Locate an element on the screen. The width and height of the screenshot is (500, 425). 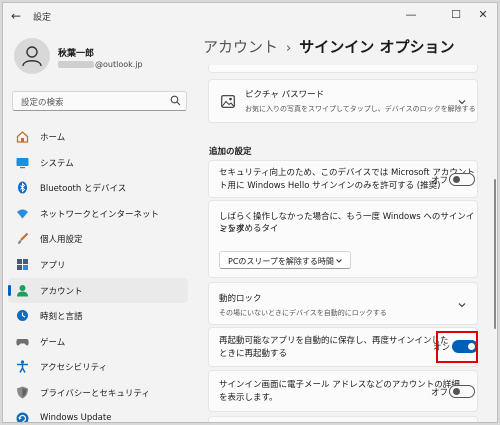
windows-update-icon is located at coordinates (22, 417).